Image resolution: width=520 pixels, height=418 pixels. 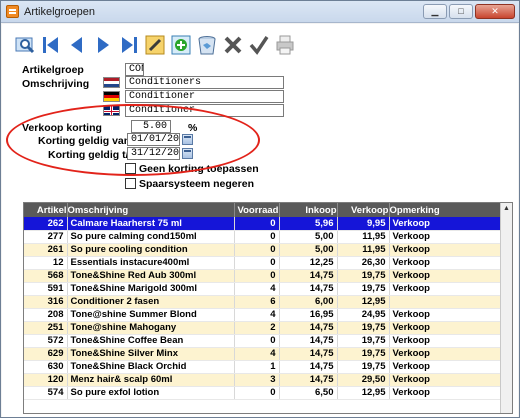 What do you see at coordinates (363, 315) in the screenshot?
I see `cell-verkoop: 24,95` at bounding box center [363, 315].